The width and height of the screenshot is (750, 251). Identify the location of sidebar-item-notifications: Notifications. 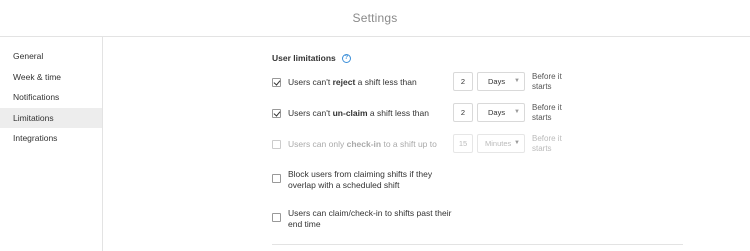
(51, 97).